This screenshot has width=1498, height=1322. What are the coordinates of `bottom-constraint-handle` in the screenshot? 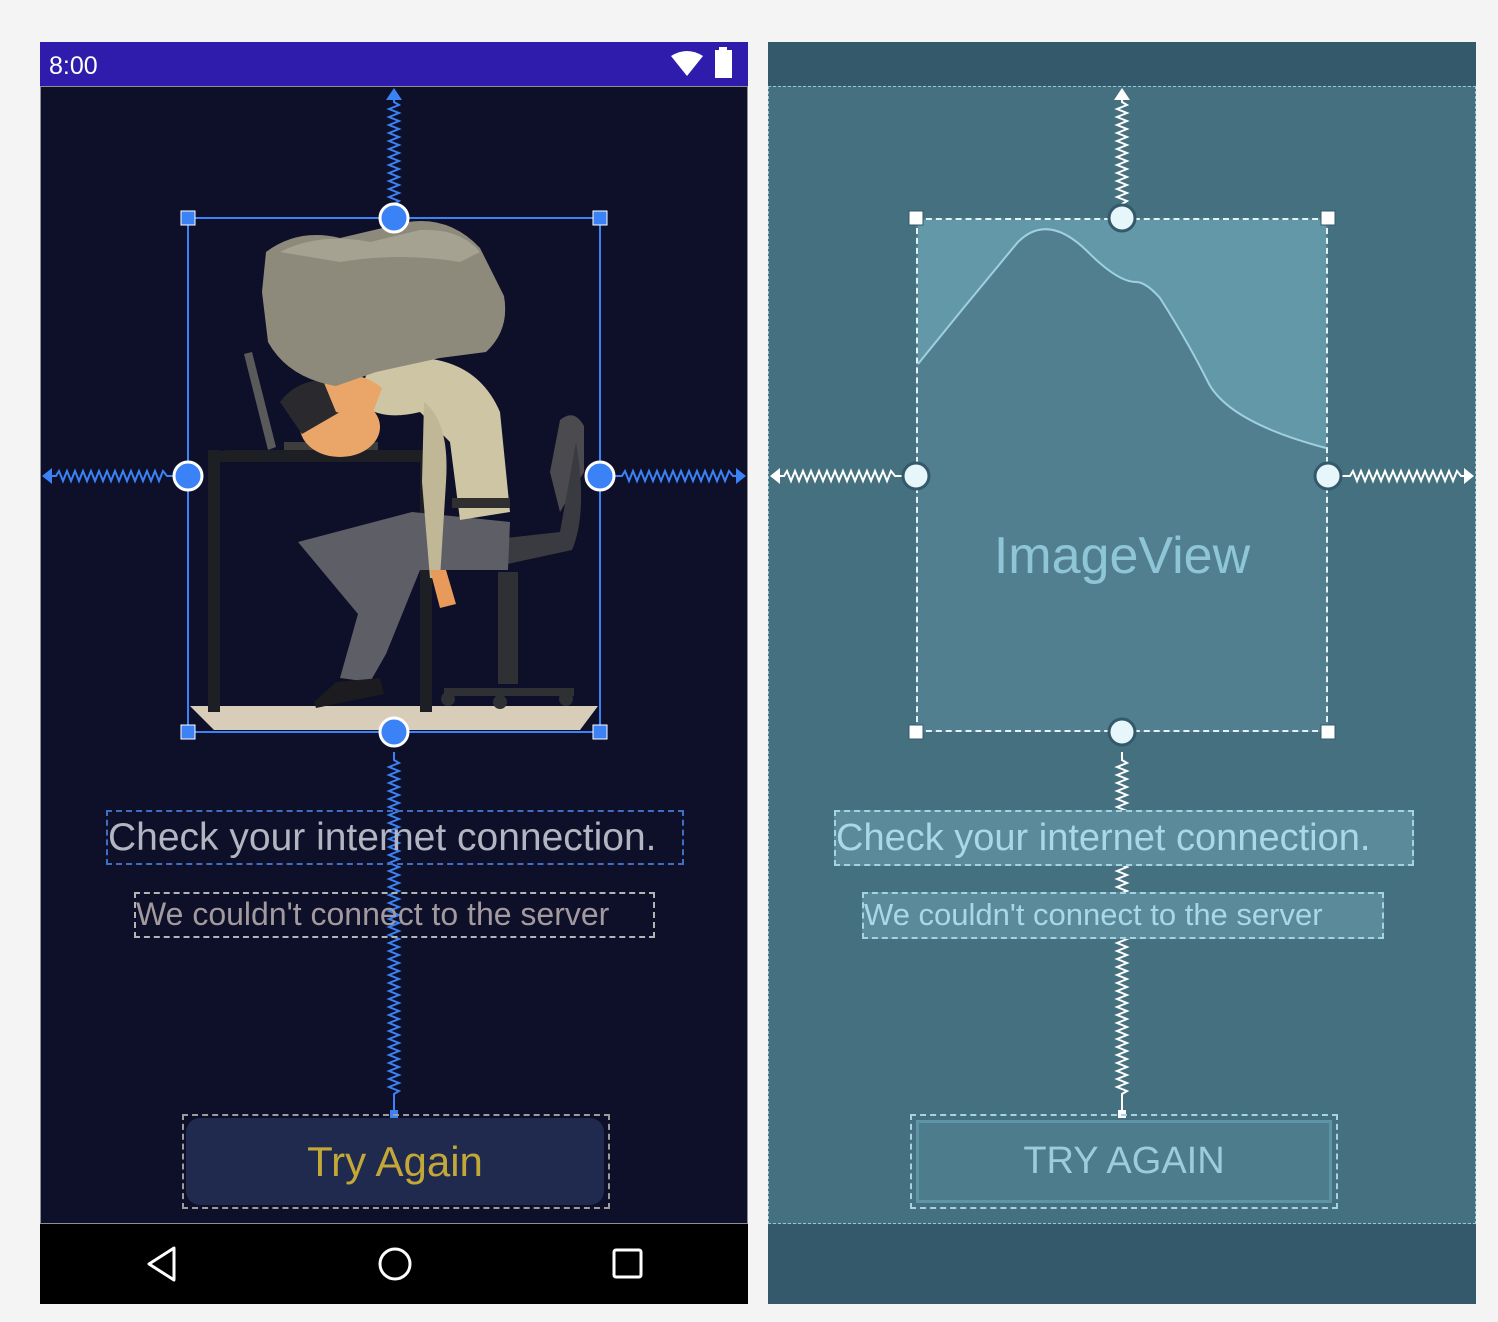 It's located at (394, 732).